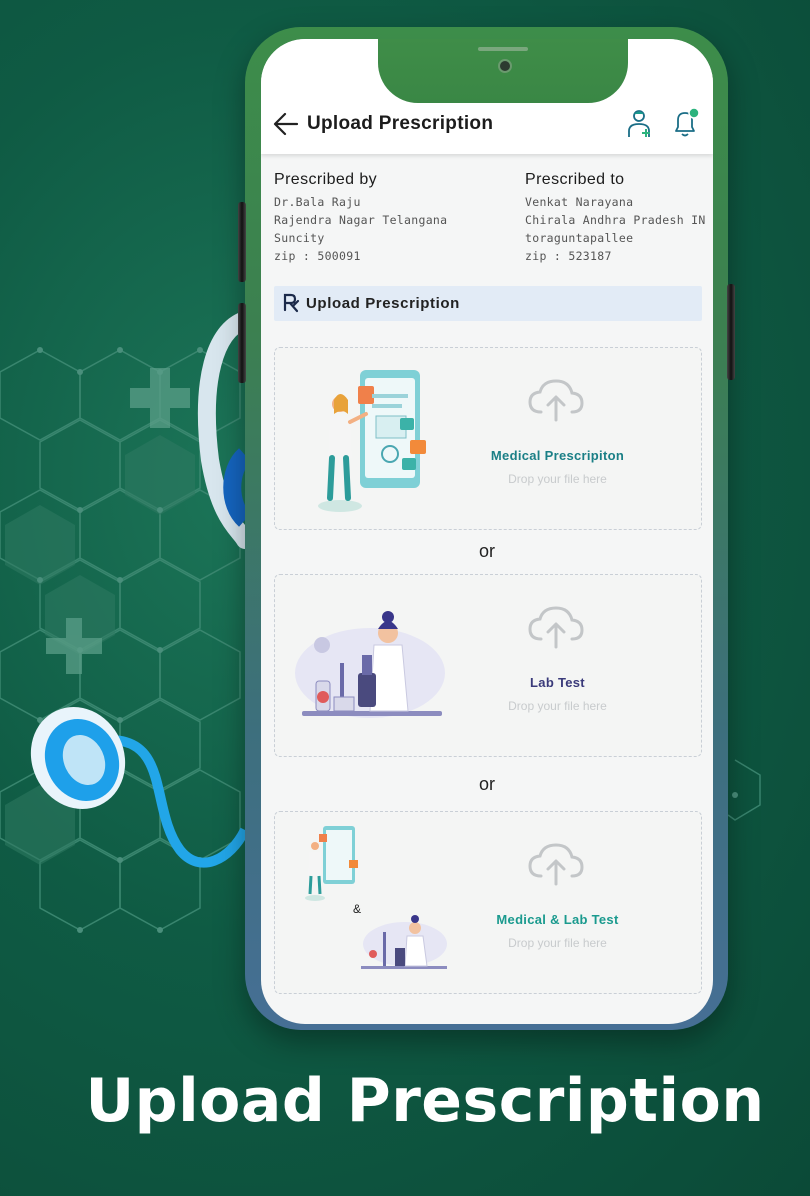 The image size is (810, 1196). Describe the element at coordinates (731, 332) in the screenshot. I see `power-button` at that location.